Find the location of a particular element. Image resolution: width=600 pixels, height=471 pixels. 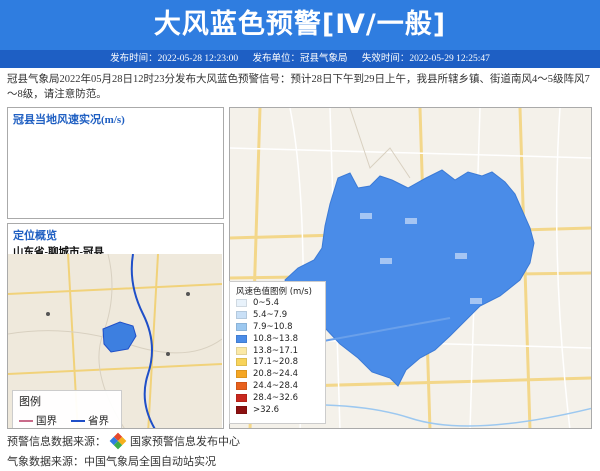

wind-legend-row: 20.8~24.4 is located at coordinates (277, 374).